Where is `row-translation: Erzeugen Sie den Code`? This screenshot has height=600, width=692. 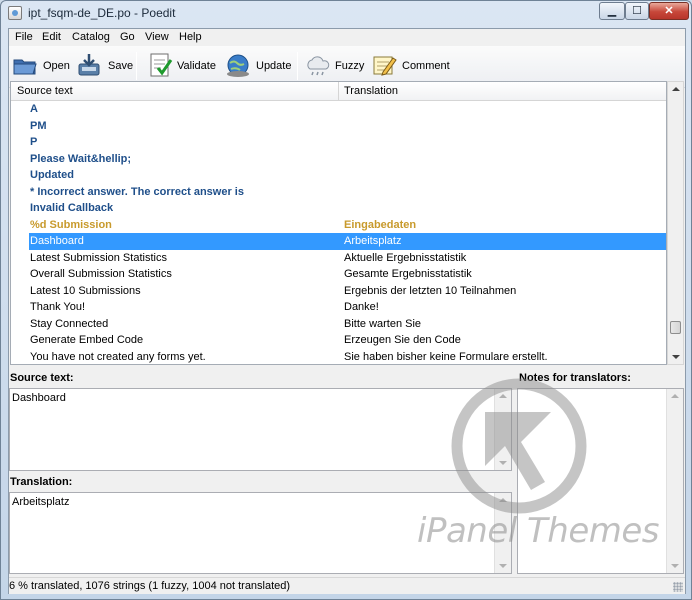 row-translation: Erzeugen Sie den Code is located at coordinates (402, 340).